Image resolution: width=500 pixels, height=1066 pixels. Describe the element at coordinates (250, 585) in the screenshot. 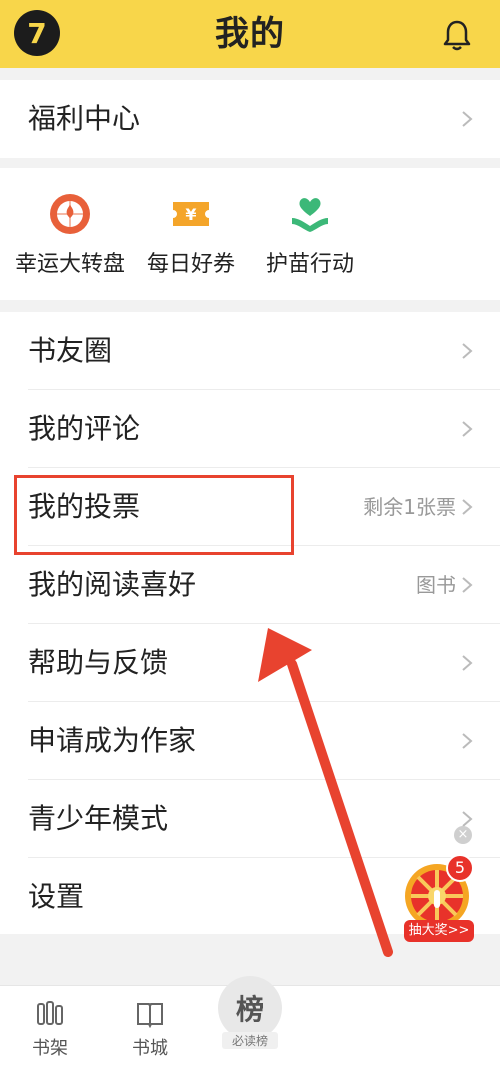

I see `menu-item-reading-preference: 我的阅读喜好 图书` at that location.